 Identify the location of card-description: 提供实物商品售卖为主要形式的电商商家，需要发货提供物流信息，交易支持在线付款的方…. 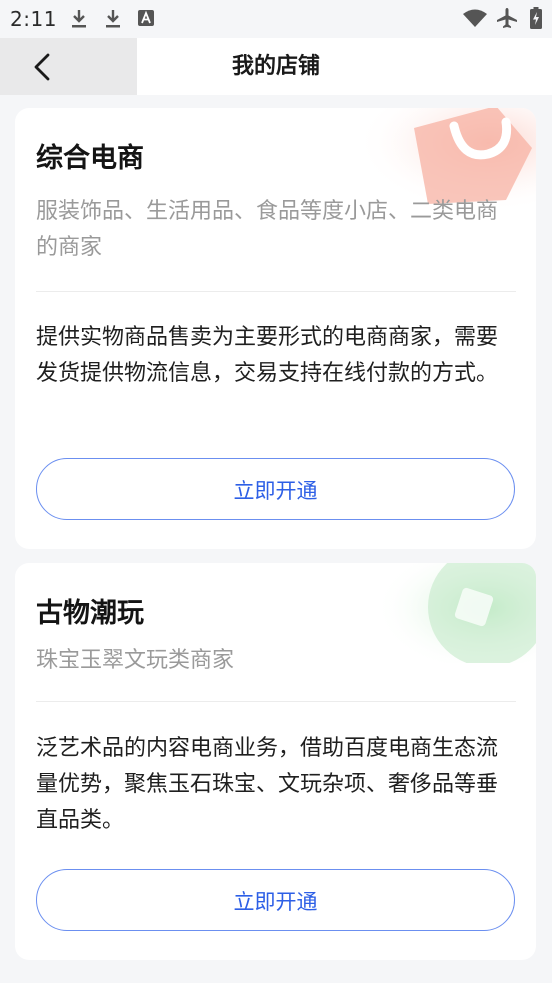
(267, 355).